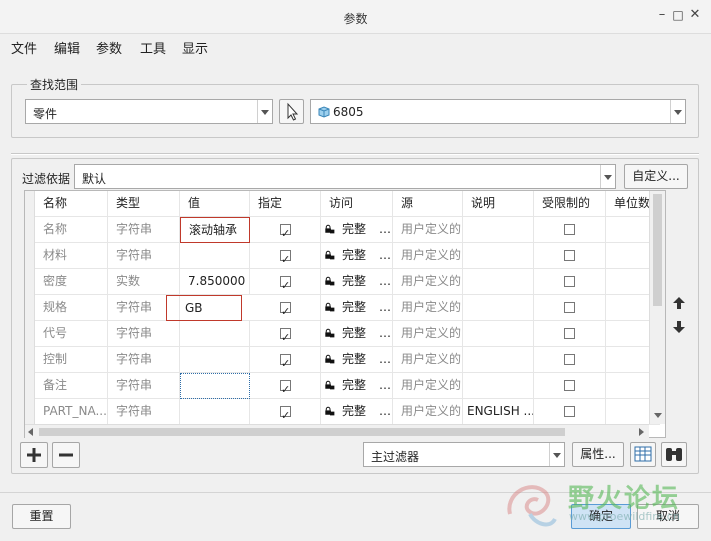  What do you see at coordinates (149, 111) in the screenshot?
I see `scope-type-select: 零件` at bounding box center [149, 111].